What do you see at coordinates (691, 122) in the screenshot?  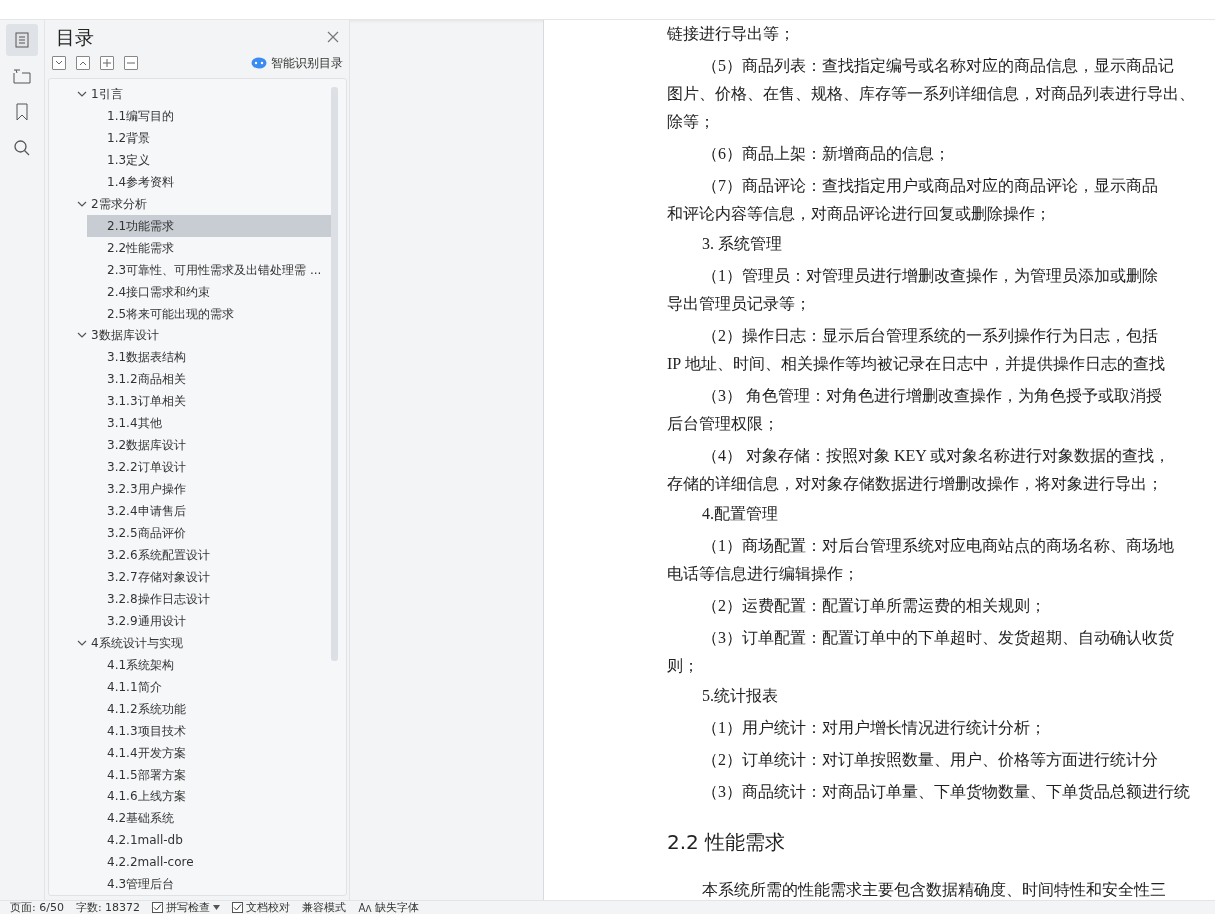 I see `text-line: 除等；` at bounding box center [691, 122].